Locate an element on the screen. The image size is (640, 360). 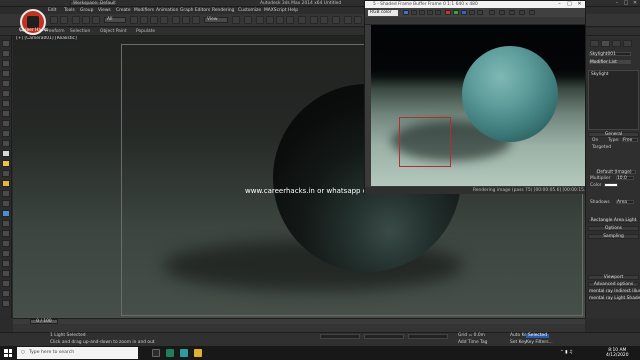
mirror-icon is located at coordinates (314, 20).